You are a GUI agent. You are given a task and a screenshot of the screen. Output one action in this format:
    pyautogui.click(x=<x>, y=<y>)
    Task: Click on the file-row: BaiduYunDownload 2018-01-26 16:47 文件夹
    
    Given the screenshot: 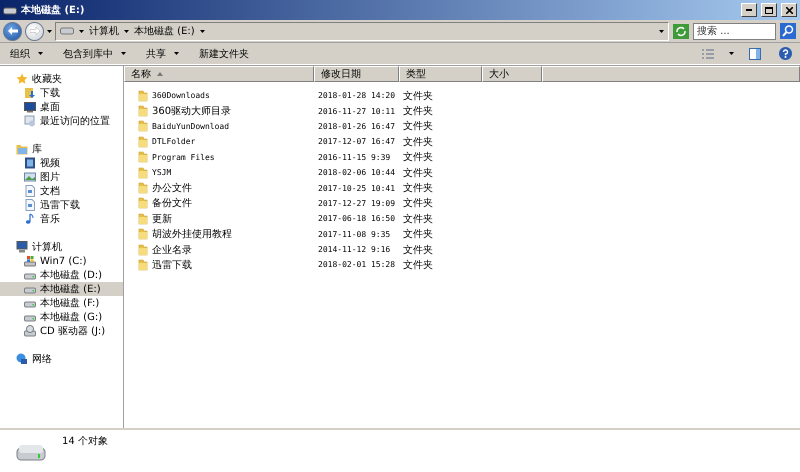 What is the action you would take?
    pyautogui.click(x=462, y=126)
    